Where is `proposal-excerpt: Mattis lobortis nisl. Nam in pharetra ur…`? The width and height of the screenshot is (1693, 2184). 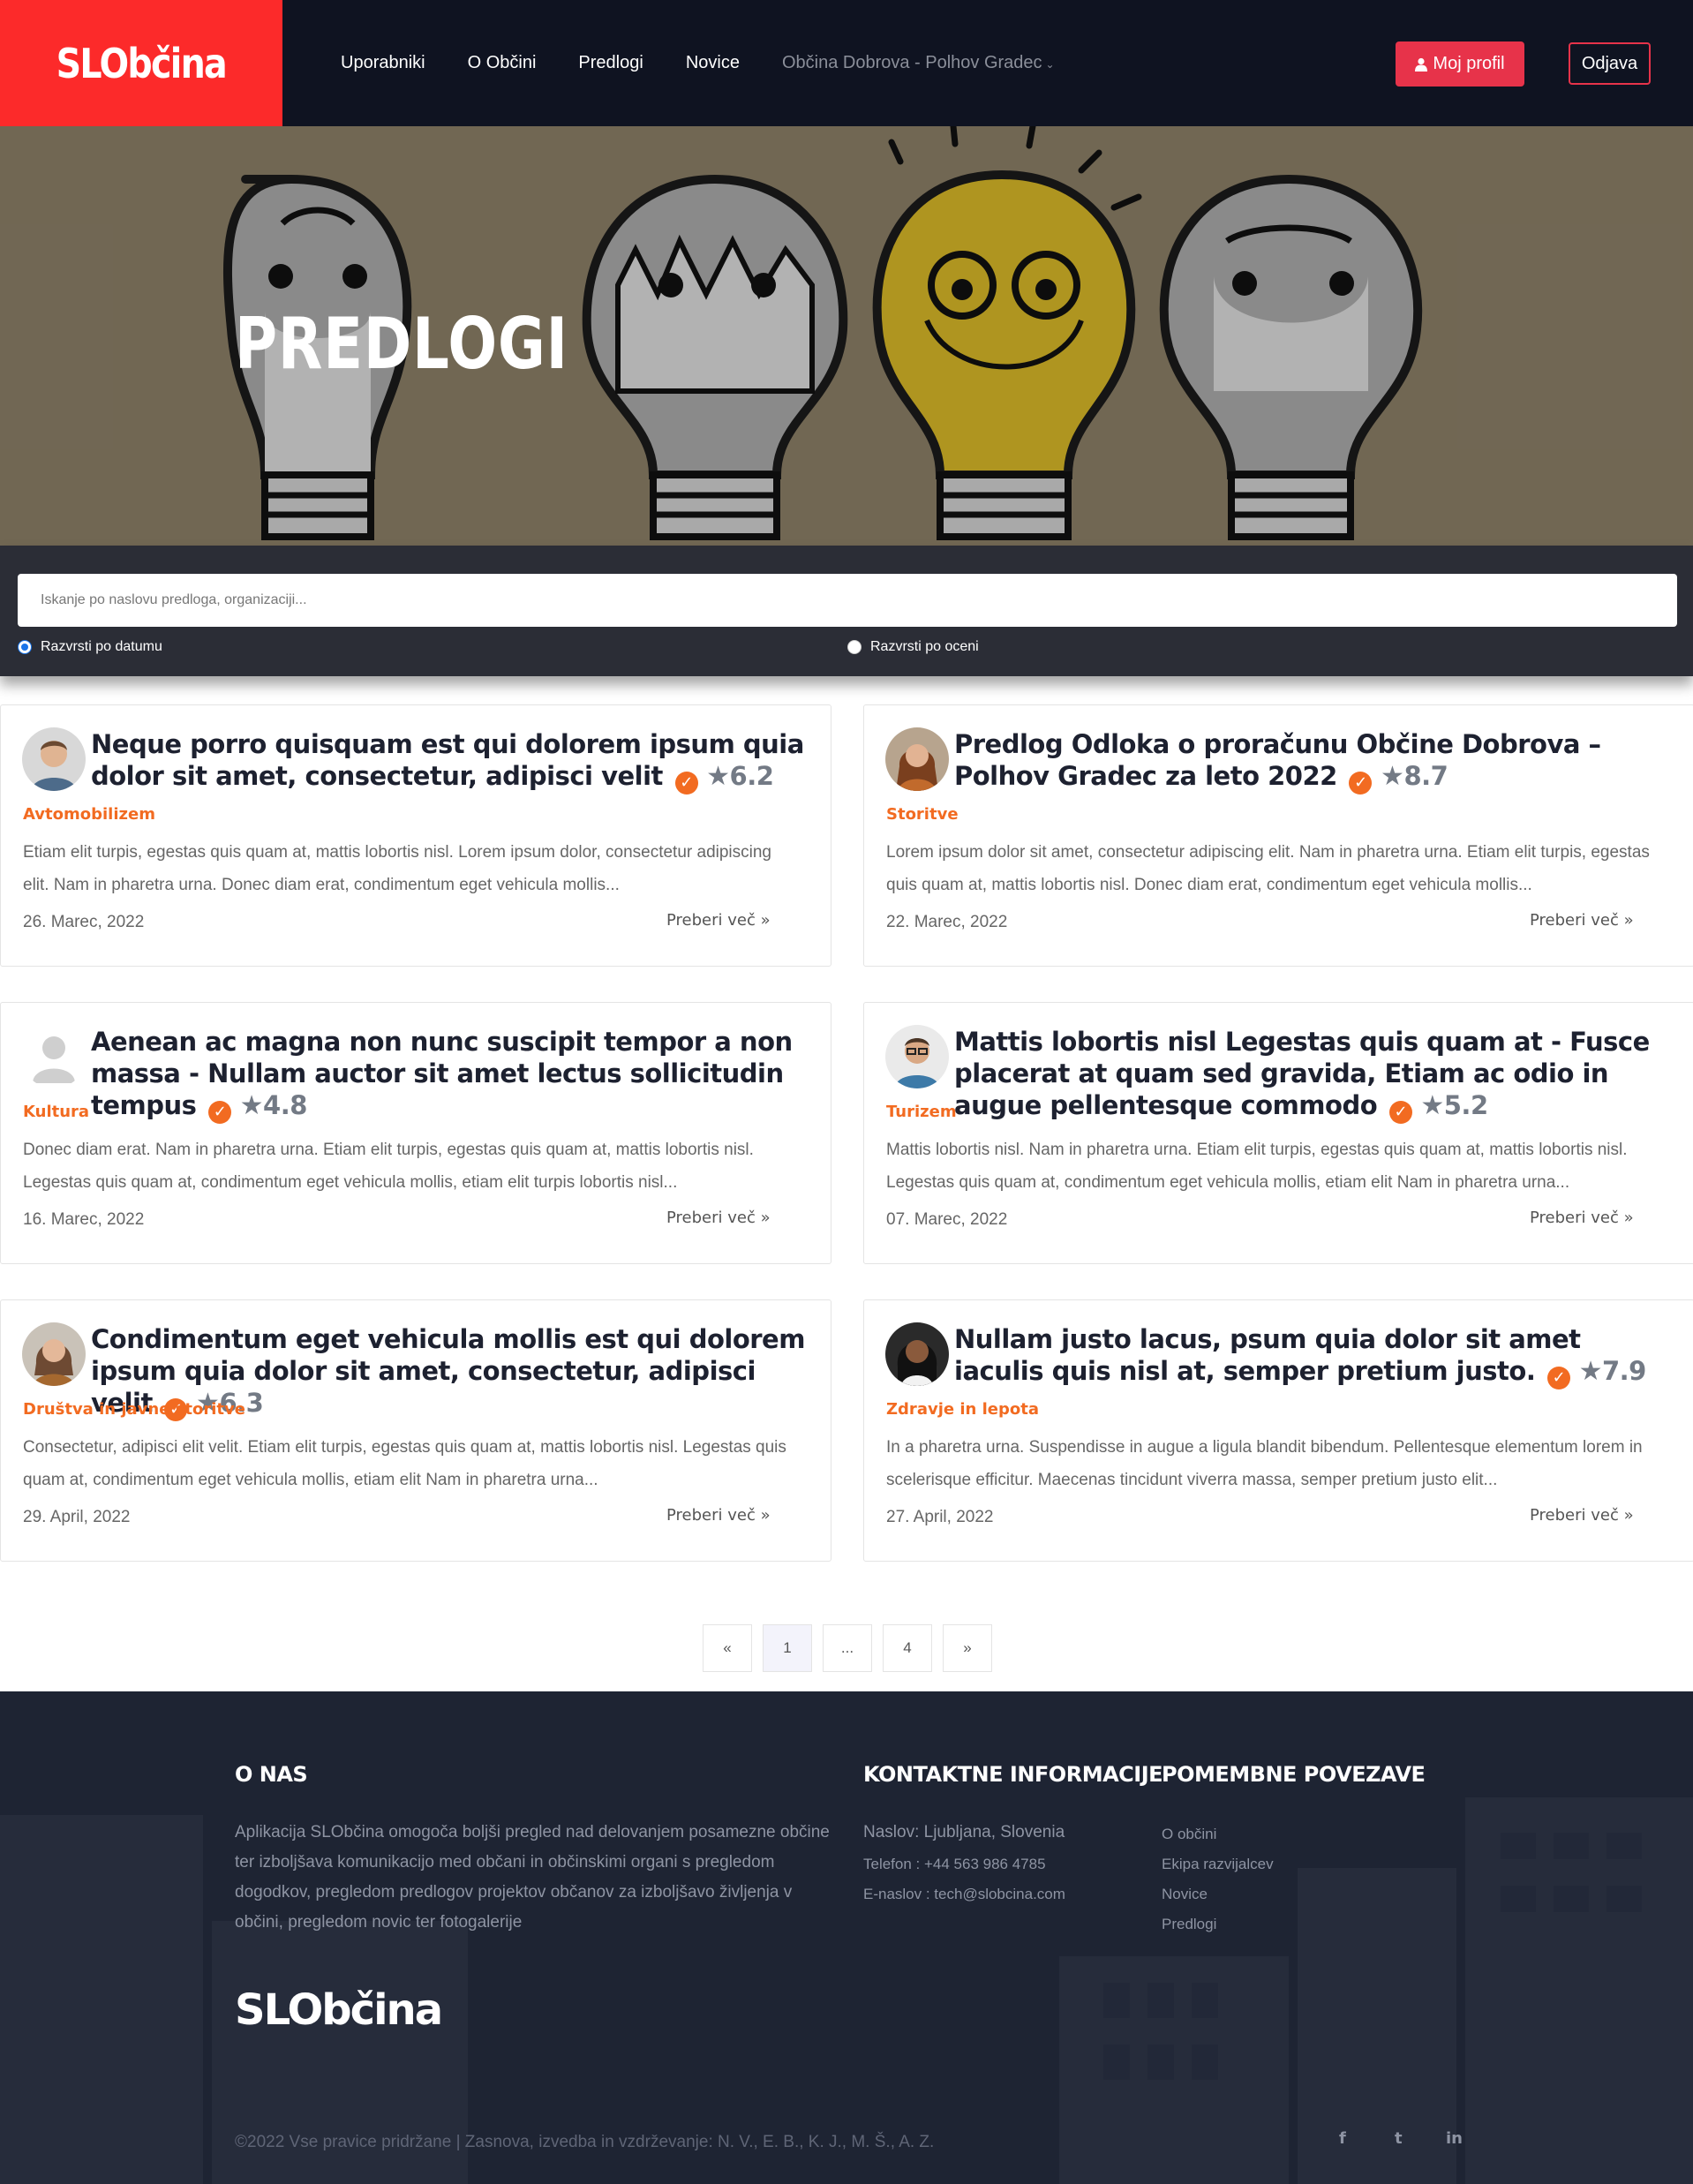 proposal-excerpt: Mattis lobortis nisl. Nam in pharetra ur… is located at coordinates (1257, 1166).